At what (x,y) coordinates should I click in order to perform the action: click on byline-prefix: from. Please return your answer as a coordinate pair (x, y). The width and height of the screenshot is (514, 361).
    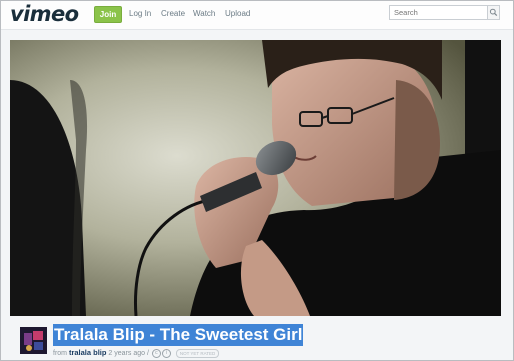
    Looking at the image, I should click on (60, 353).